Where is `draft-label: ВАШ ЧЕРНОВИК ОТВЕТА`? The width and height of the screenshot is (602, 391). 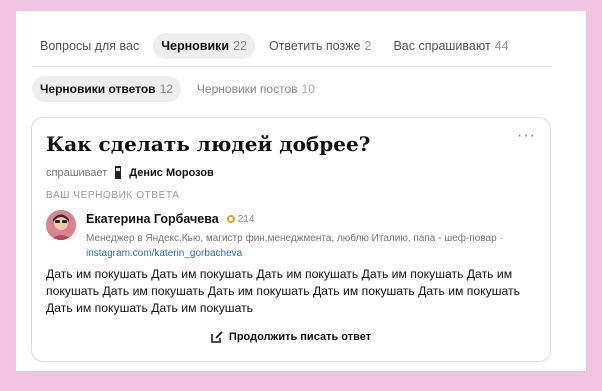 draft-label: ВАШ ЧЕРНОВИК ОТВЕТА is located at coordinates (113, 195).